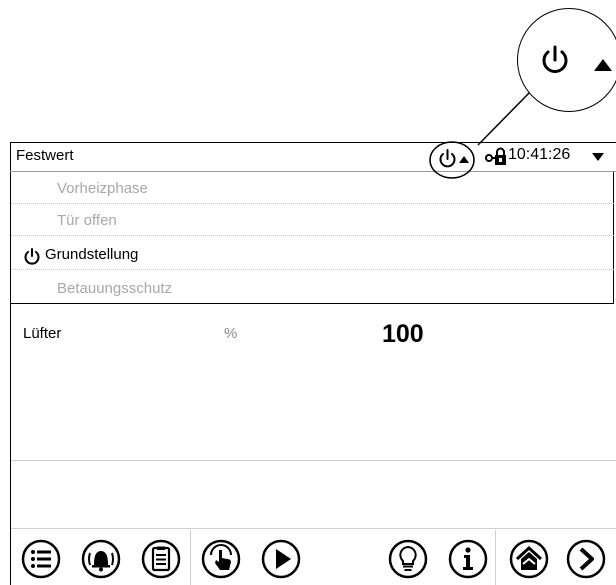 This screenshot has width=616, height=585. I want to click on menu-list-button, so click(41, 559).